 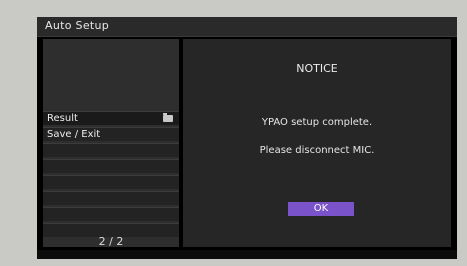 I want to click on notice-heading: NOTICE, so click(x=317, y=68).